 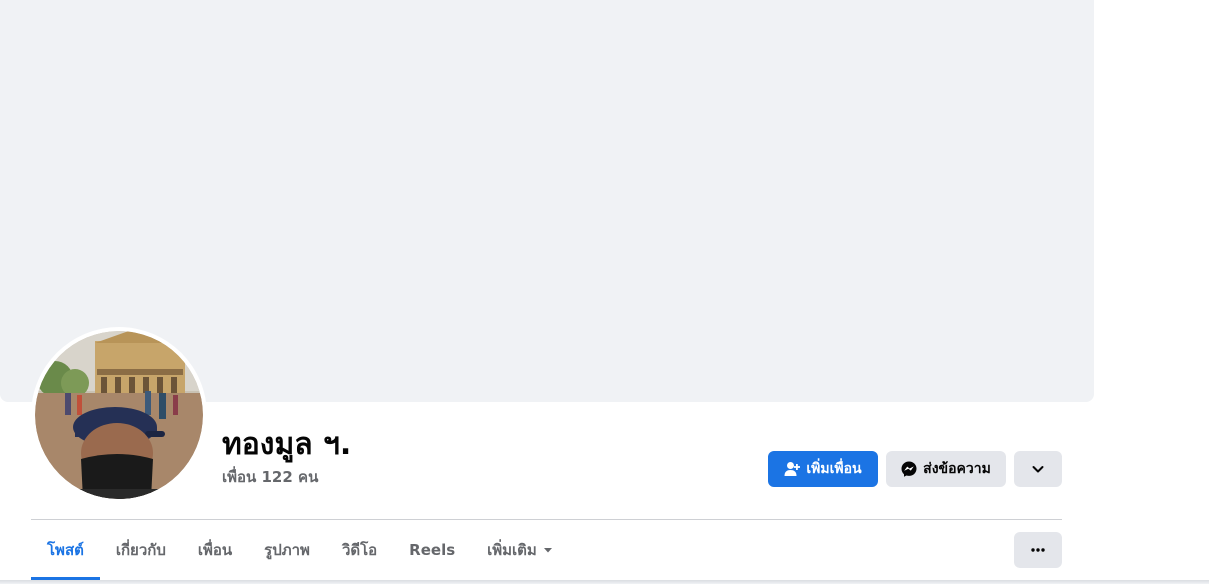 I want to click on chevron-down-icon, so click(x=1038, y=469).